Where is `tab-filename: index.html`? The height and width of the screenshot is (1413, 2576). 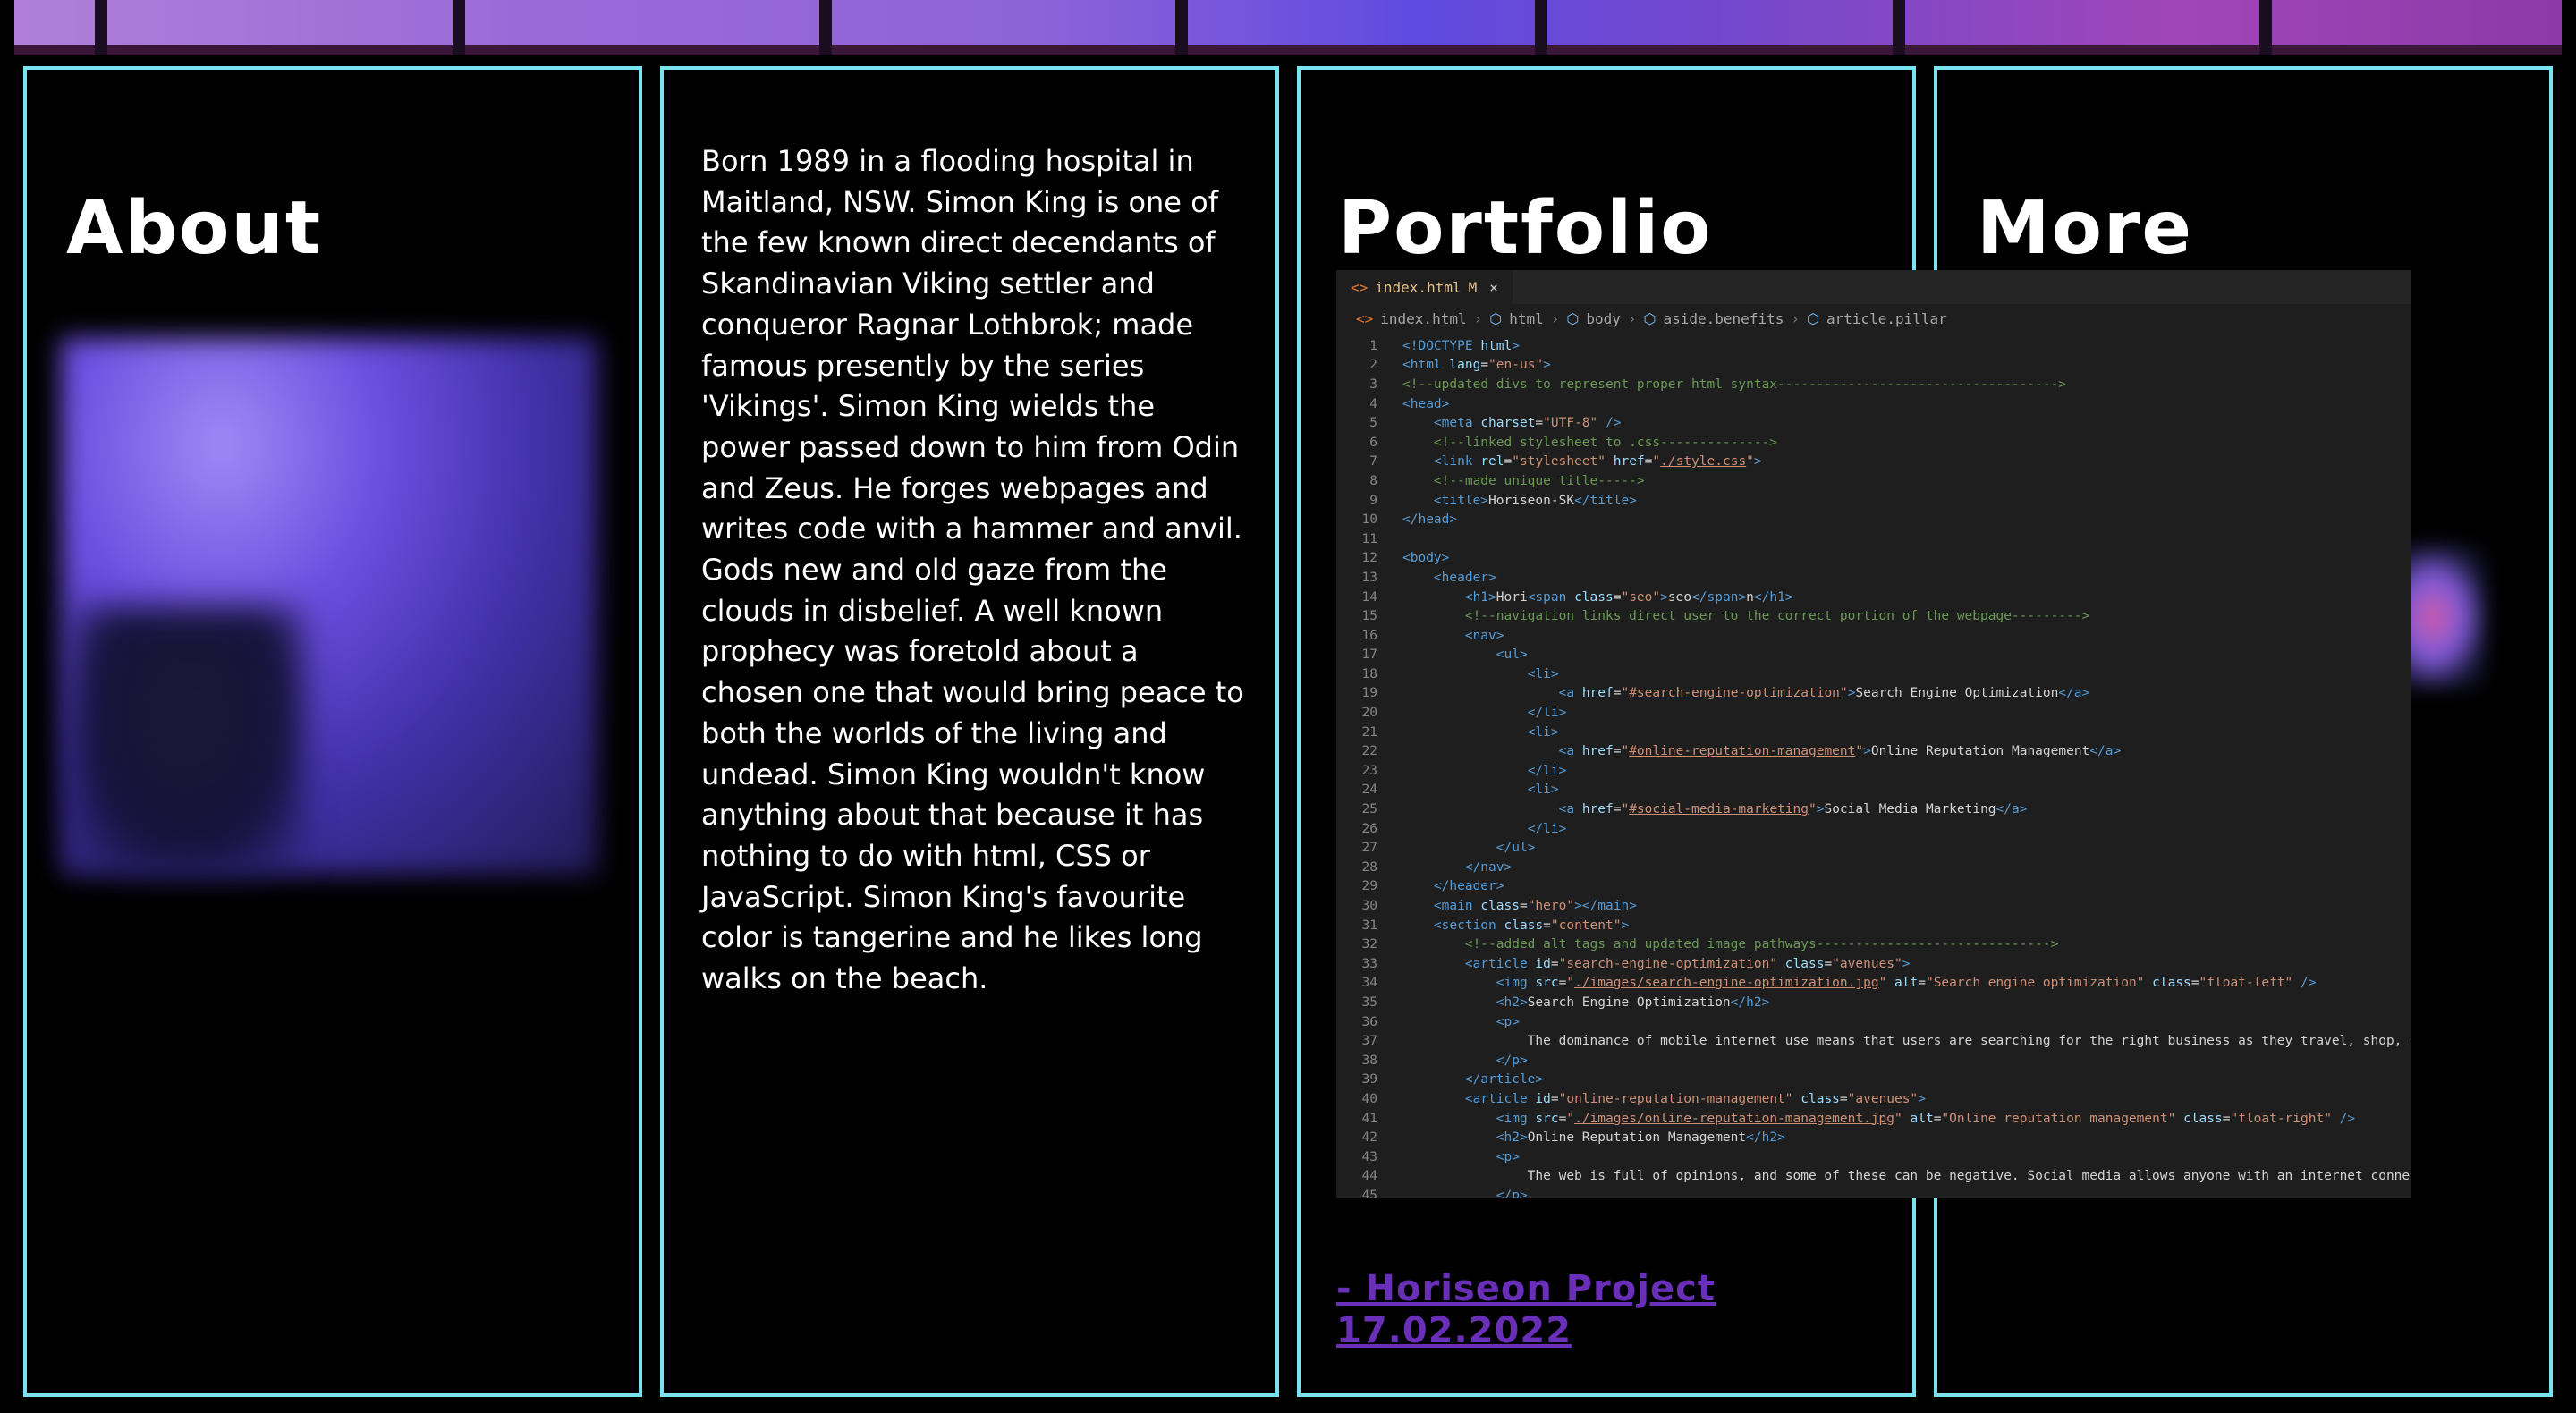
tab-filename: index.html is located at coordinates (1418, 287).